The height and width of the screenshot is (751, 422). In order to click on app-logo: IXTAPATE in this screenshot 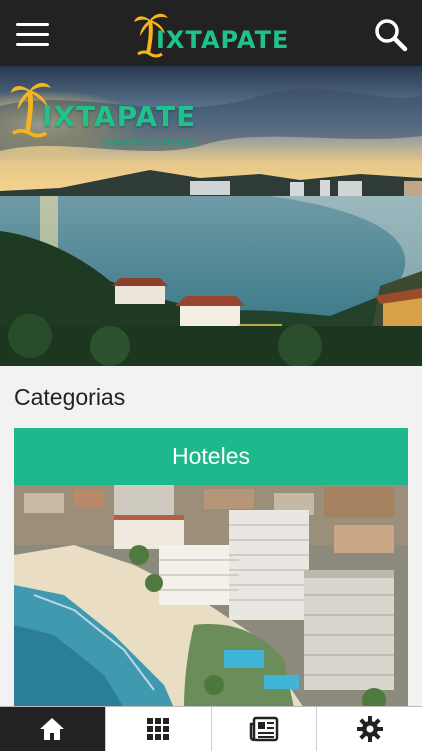, I will do `click(212, 34)`.